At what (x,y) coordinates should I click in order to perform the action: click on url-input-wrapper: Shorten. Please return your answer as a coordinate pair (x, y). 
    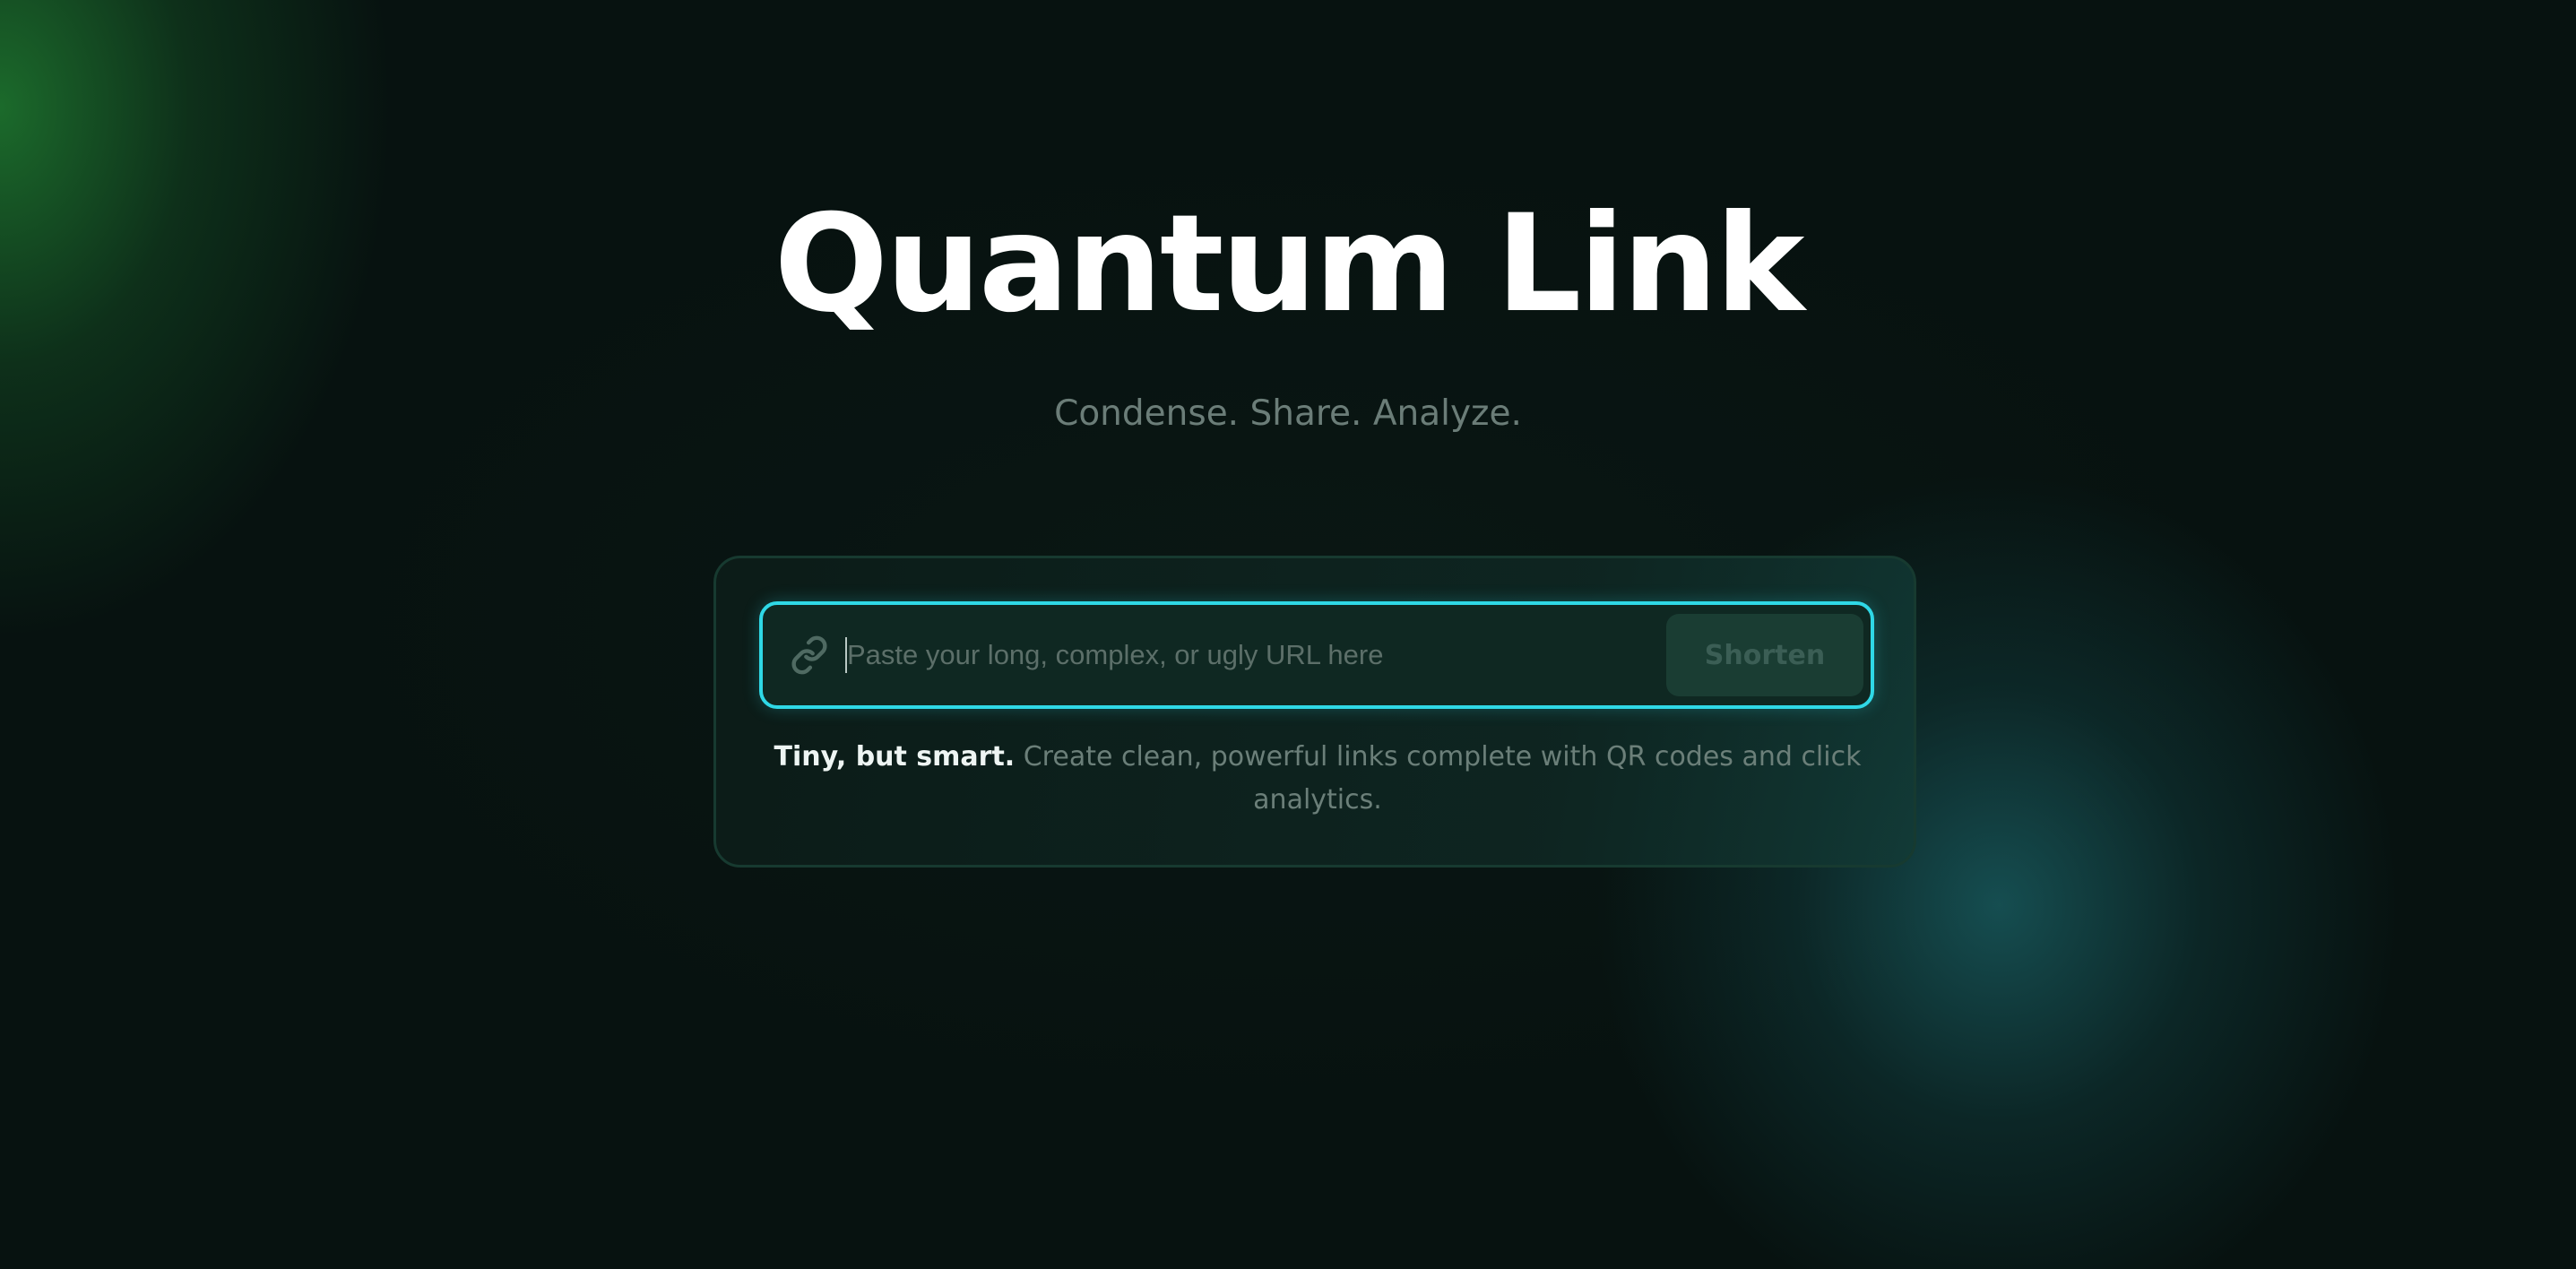
    Looking at the image, I should click on (1316, 655).